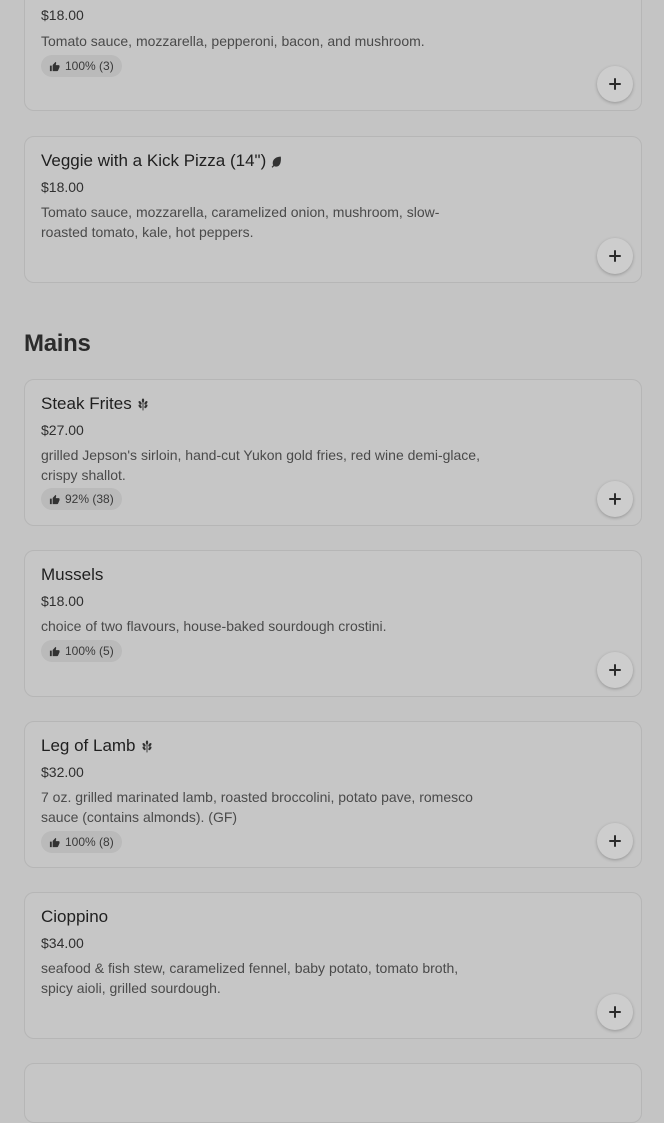  What do you see at coordinates (89, 66) in the screenshot?
I see `rating-text: 100% (3)` at bounding box center [89, 66].